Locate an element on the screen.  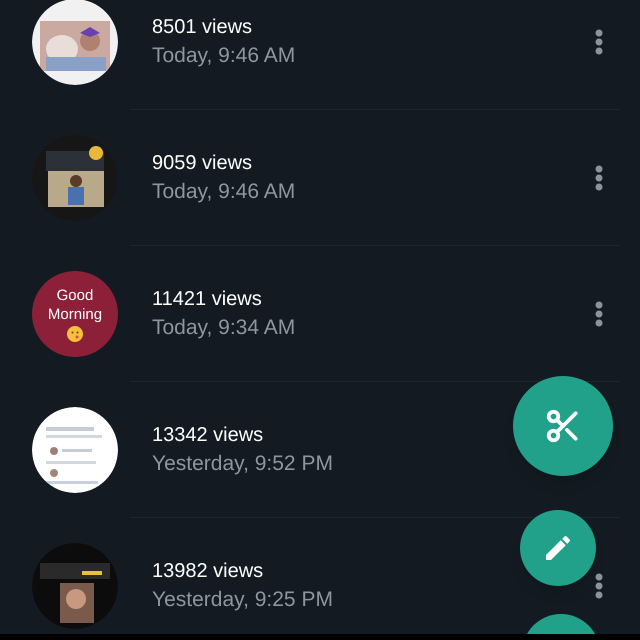
status-text: Good Morning is located at coordinates (75, 305).